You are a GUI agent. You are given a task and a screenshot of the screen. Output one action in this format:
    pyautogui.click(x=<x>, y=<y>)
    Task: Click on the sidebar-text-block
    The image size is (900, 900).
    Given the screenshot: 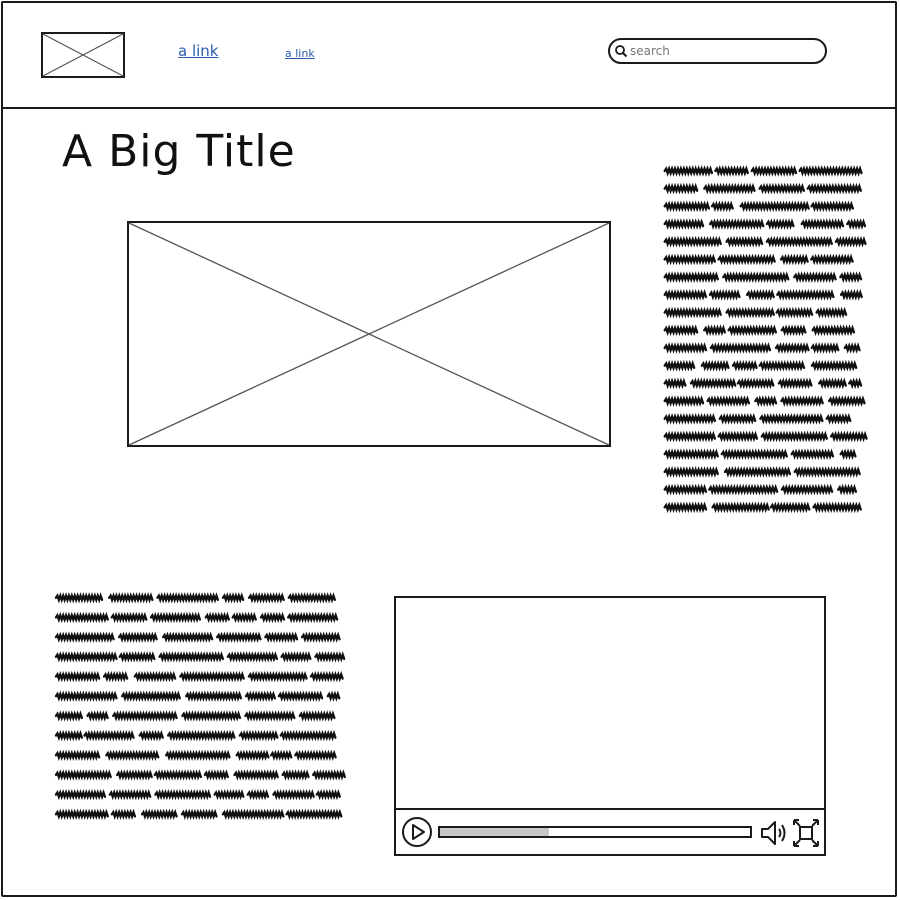 What is the action you would take?
    pyautogui.click(x=765, y=339)
    